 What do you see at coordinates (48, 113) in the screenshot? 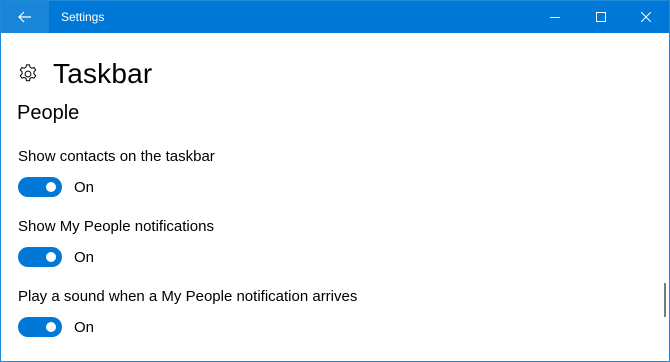
I see `section-title: People` at bounding box center [48, 113].